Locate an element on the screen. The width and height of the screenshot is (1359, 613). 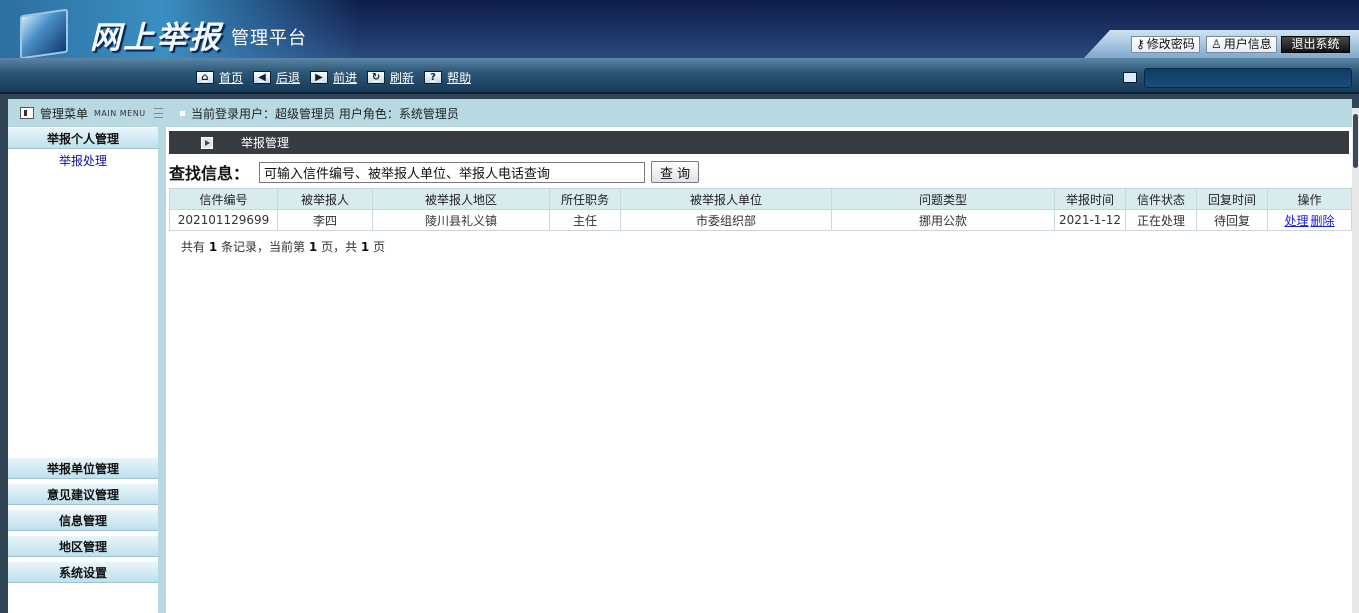
page-scrollbar is located at coordinates (1355, 360).